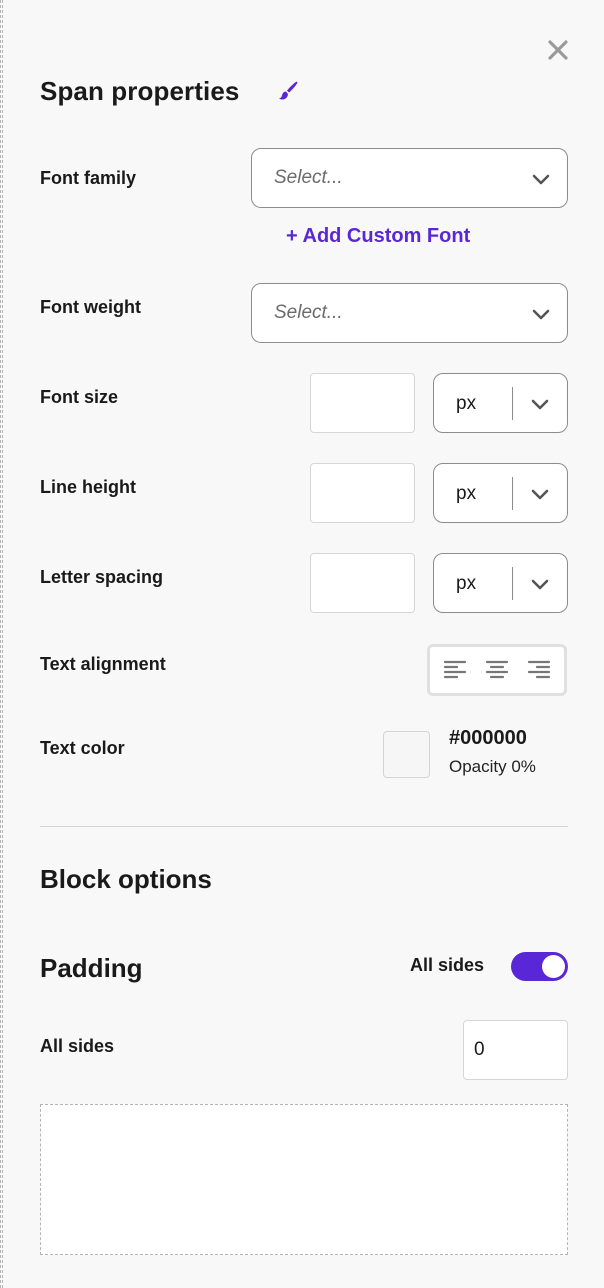  What do you see at coordinates (91, 968) in the screenshot?
I see `padding-title: Padding` at bounding box center [91, 968].